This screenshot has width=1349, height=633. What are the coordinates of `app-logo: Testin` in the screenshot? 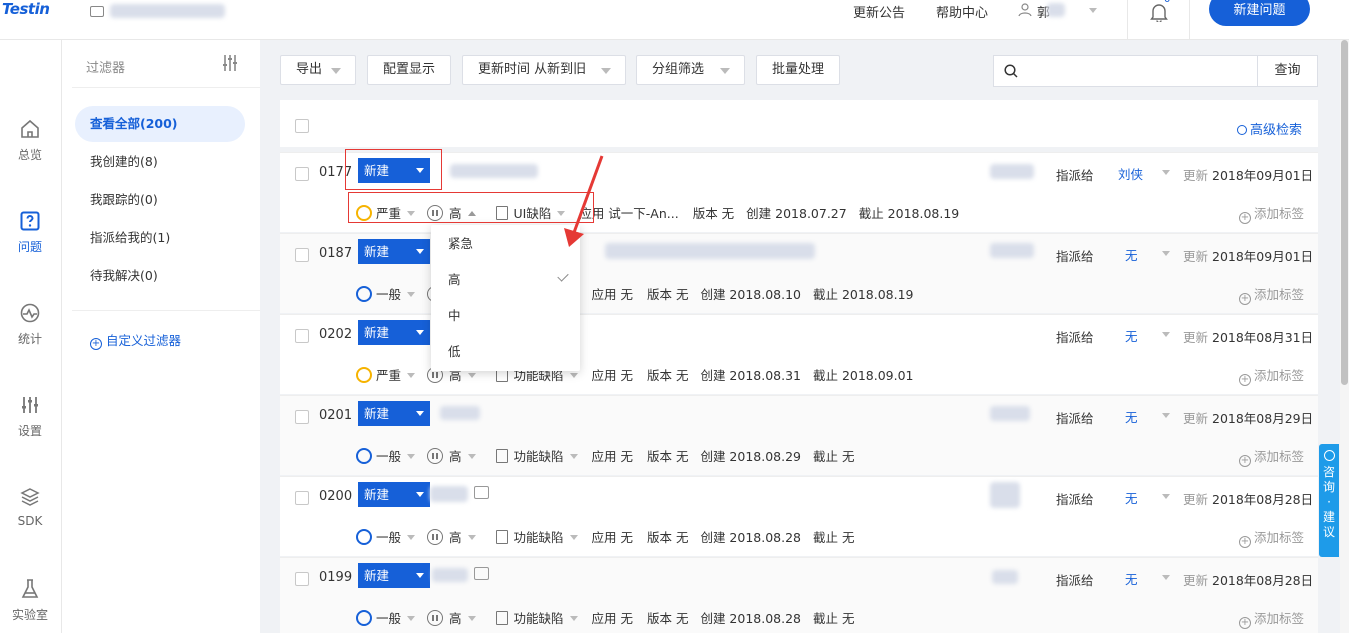 It's located at (26, 9).